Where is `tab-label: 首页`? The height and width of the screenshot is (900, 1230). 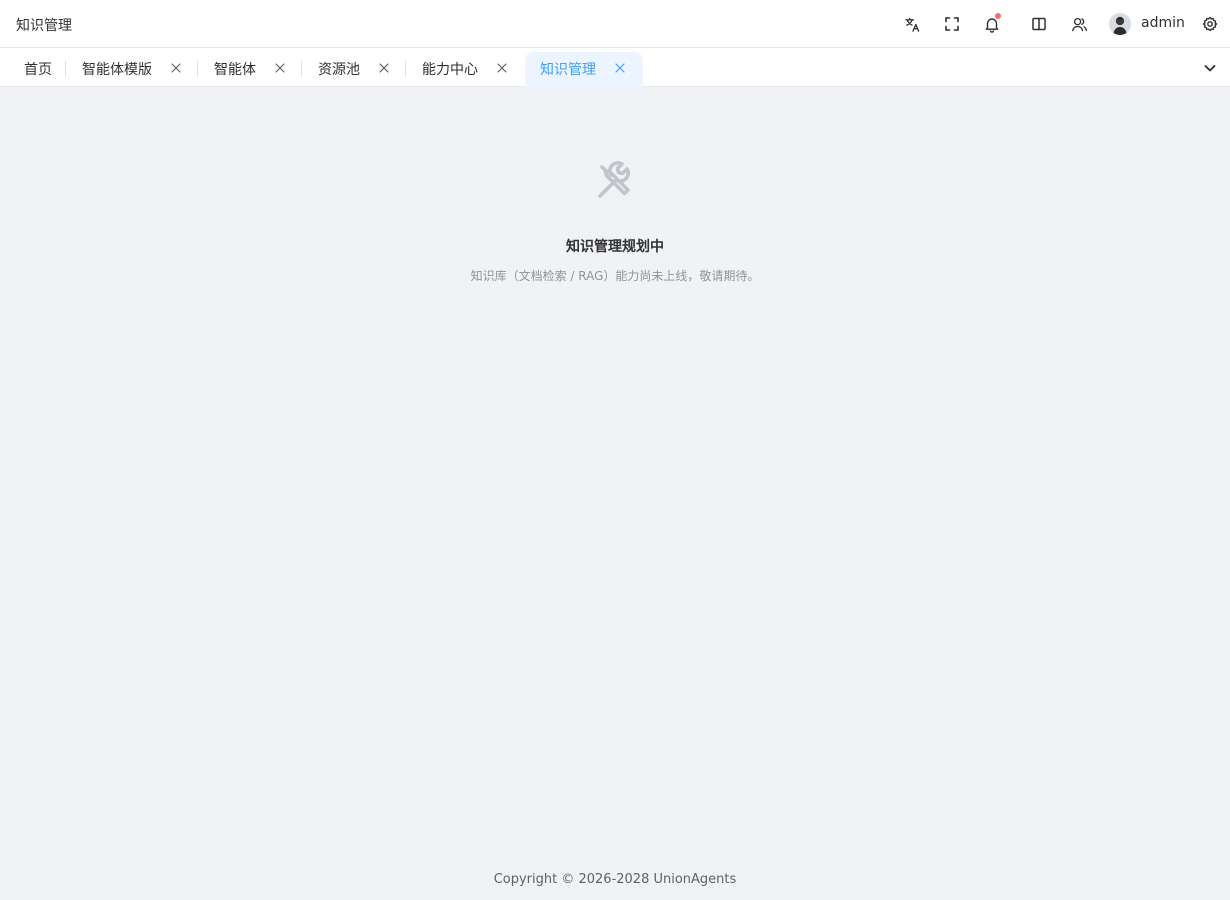
tab-label: 首页 is located at coordinates (38, 70).